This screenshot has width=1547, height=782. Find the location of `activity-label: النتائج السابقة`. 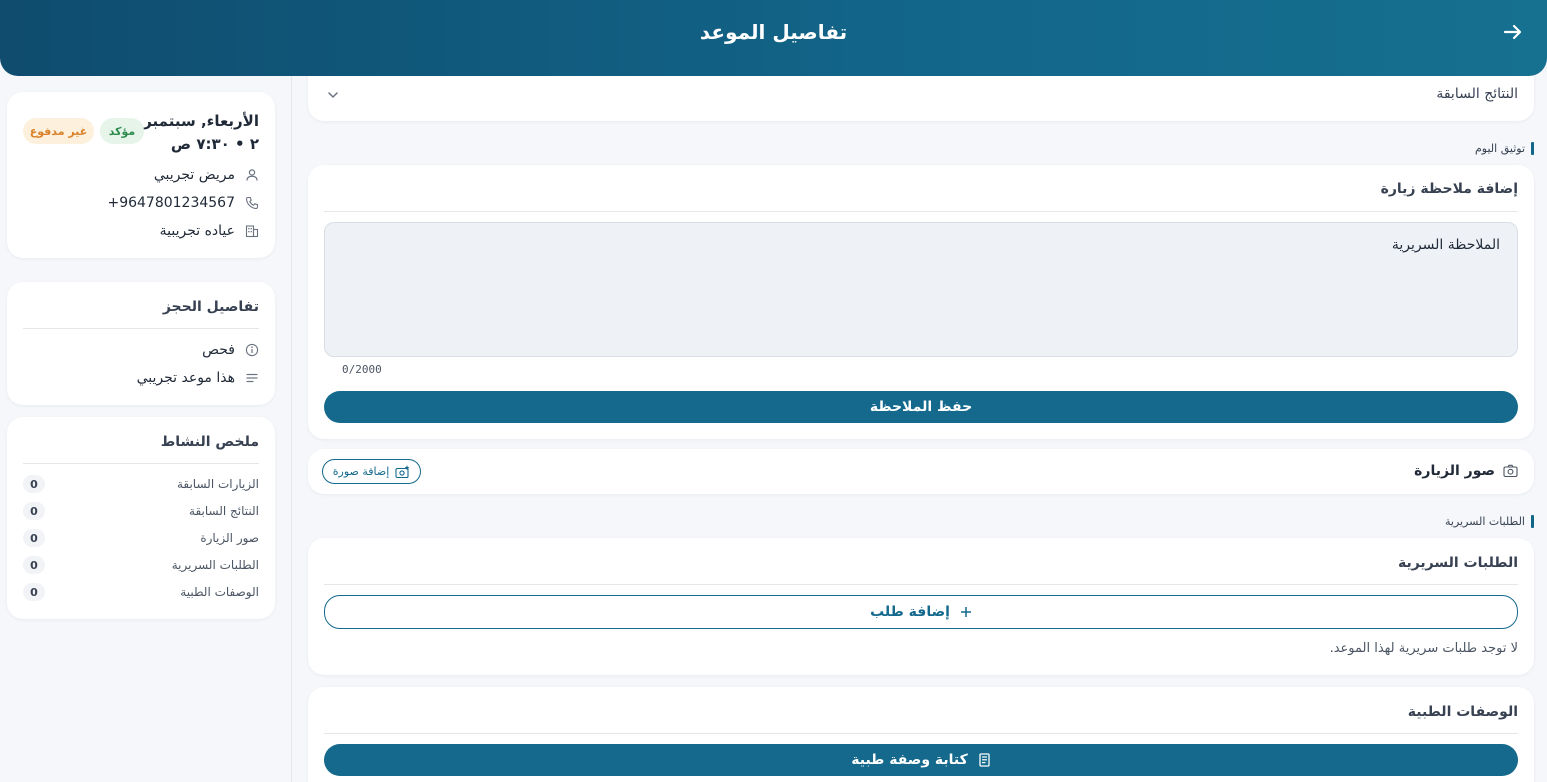

activity-label: النتائج السابقة is located at coordinates (224, 511).